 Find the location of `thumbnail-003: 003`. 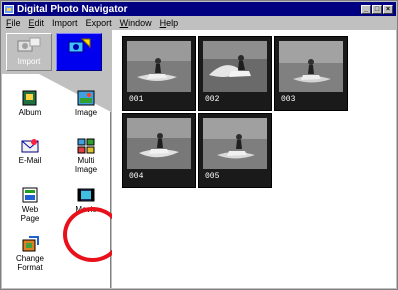

thumbnail-003: 003 is located at coordinates (311, 73).